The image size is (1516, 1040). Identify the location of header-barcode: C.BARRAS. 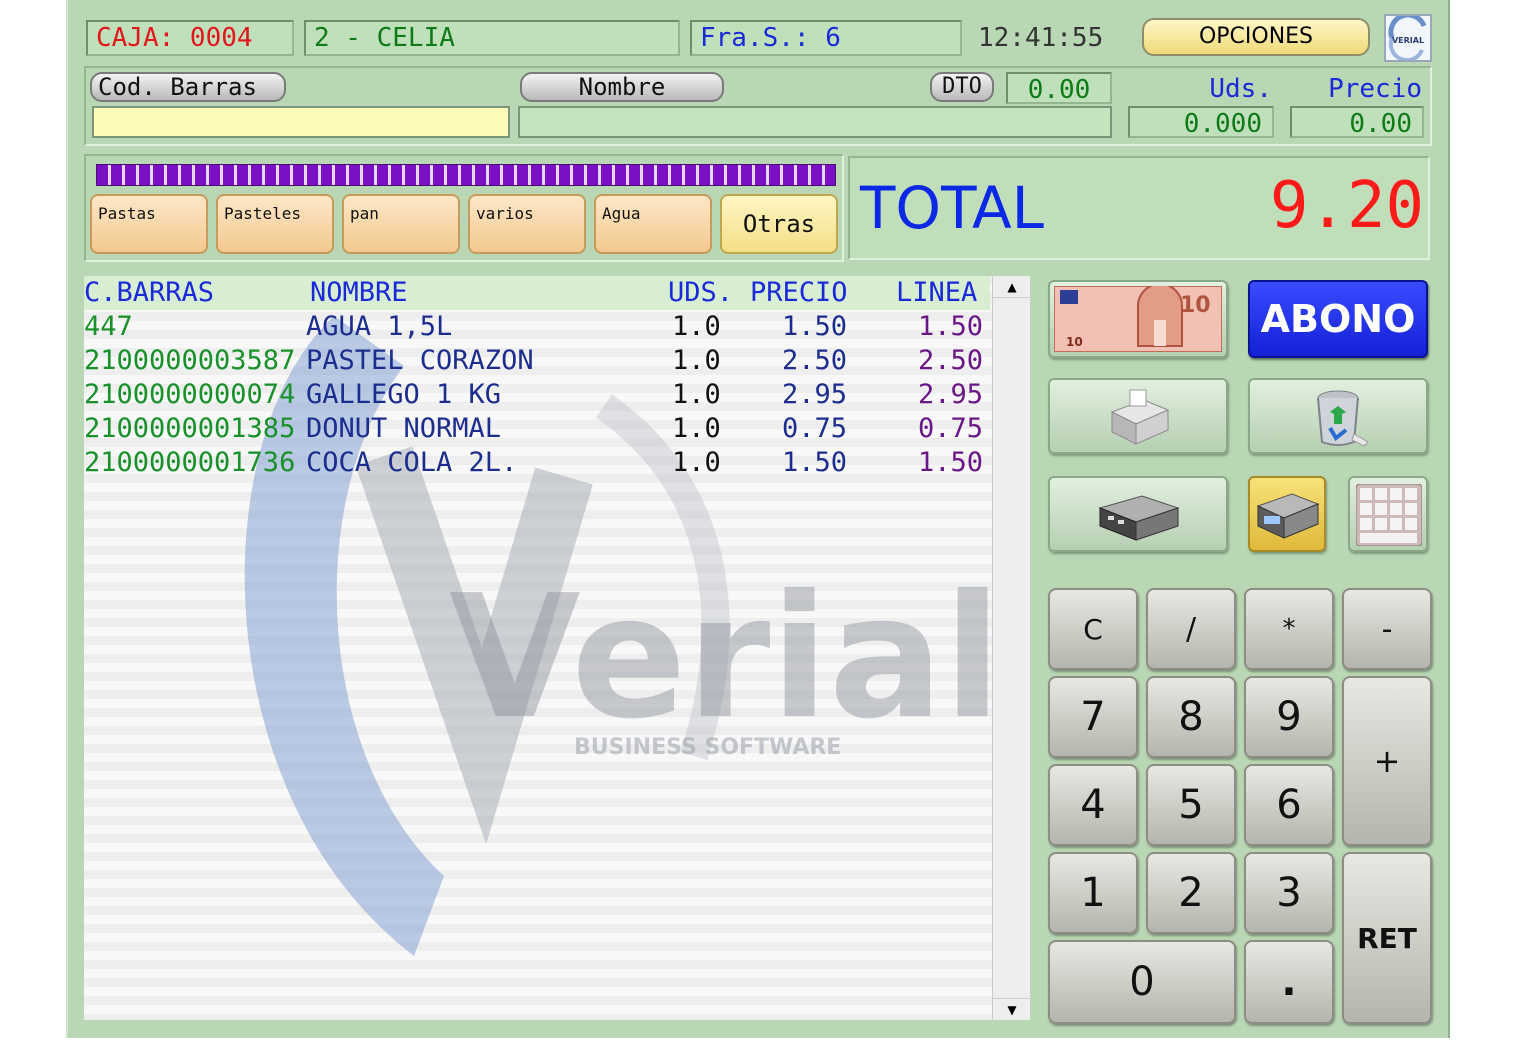
(149, 292).